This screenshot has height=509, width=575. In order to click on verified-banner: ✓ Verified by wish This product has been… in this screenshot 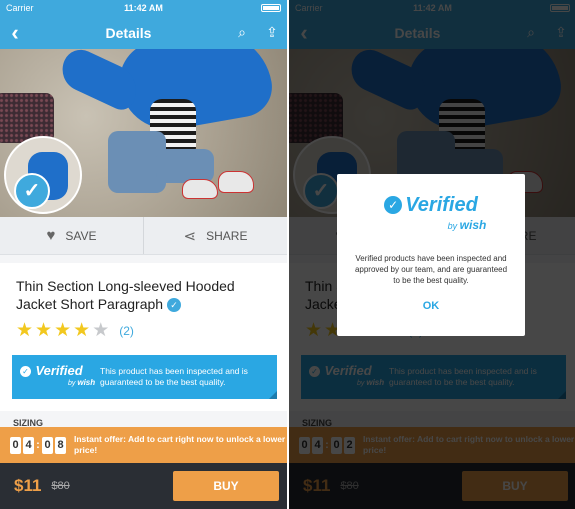, I will do `click(144, 377)`.